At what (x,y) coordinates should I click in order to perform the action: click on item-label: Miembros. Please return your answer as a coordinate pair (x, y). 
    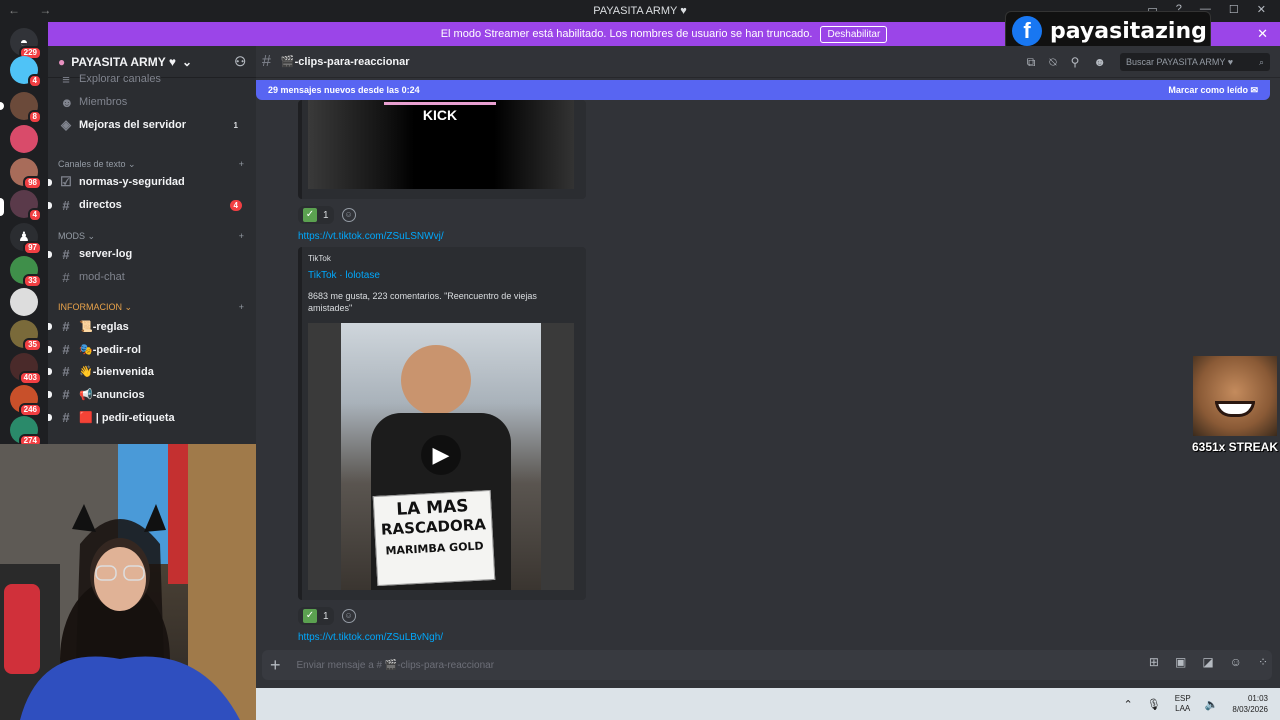
    Looking at the image, I should click on (103, 102).